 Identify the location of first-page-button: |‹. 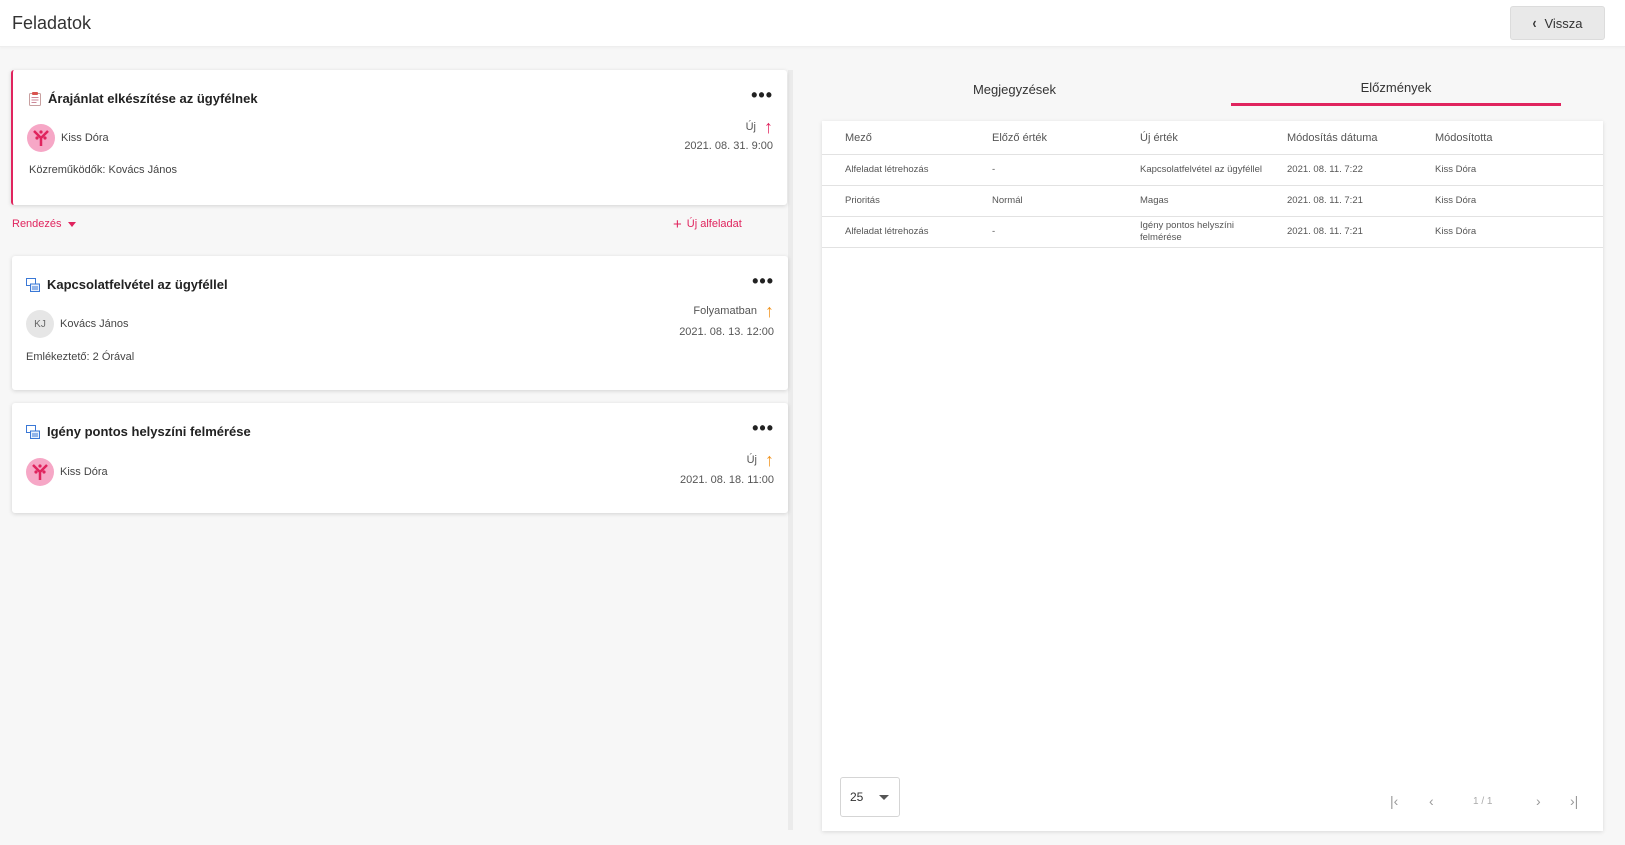
(1394, 801).